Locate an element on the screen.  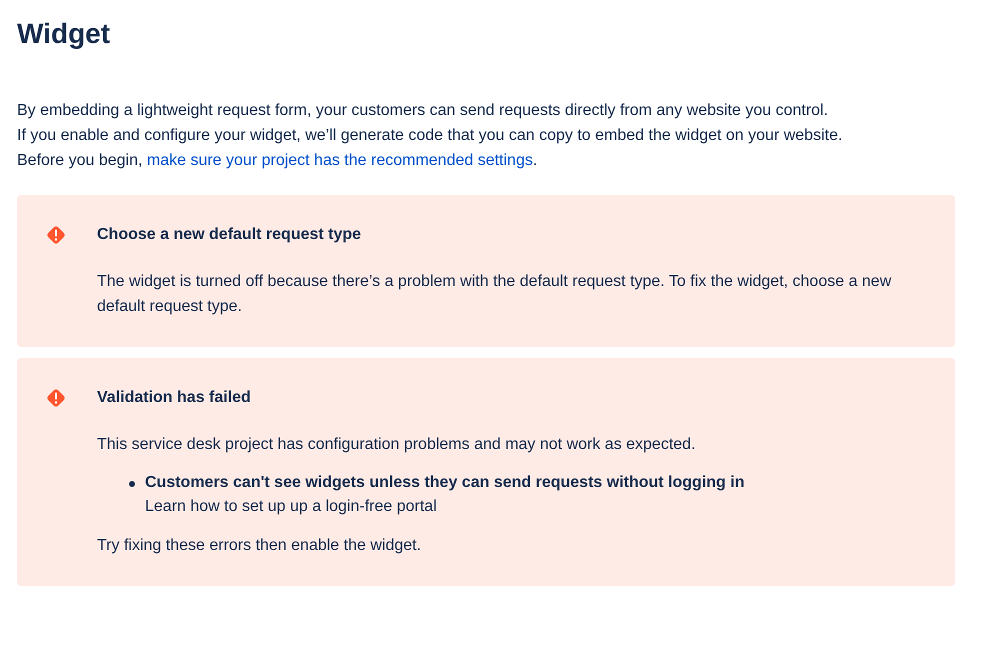
settings-link: make sure your project has the recommended settings is located at coordinates (339, 160).